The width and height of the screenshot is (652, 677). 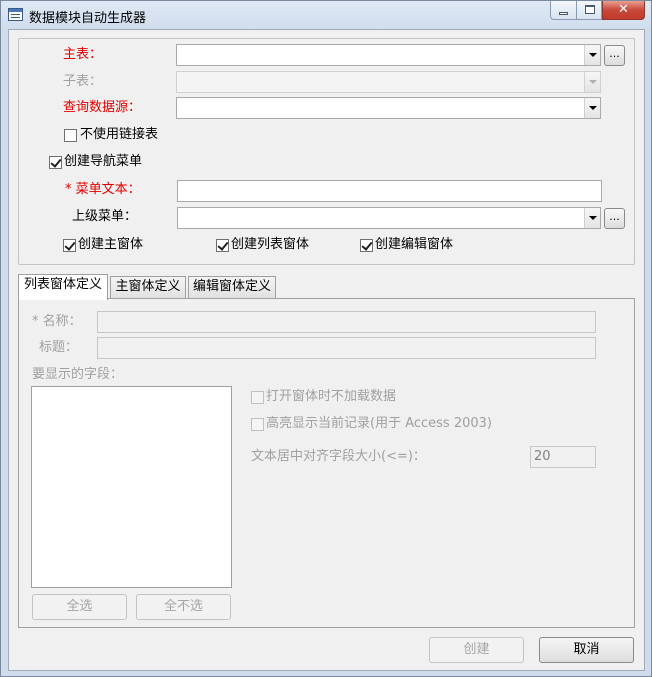 I want to click on minimize-button, so click(x=563, y=10).